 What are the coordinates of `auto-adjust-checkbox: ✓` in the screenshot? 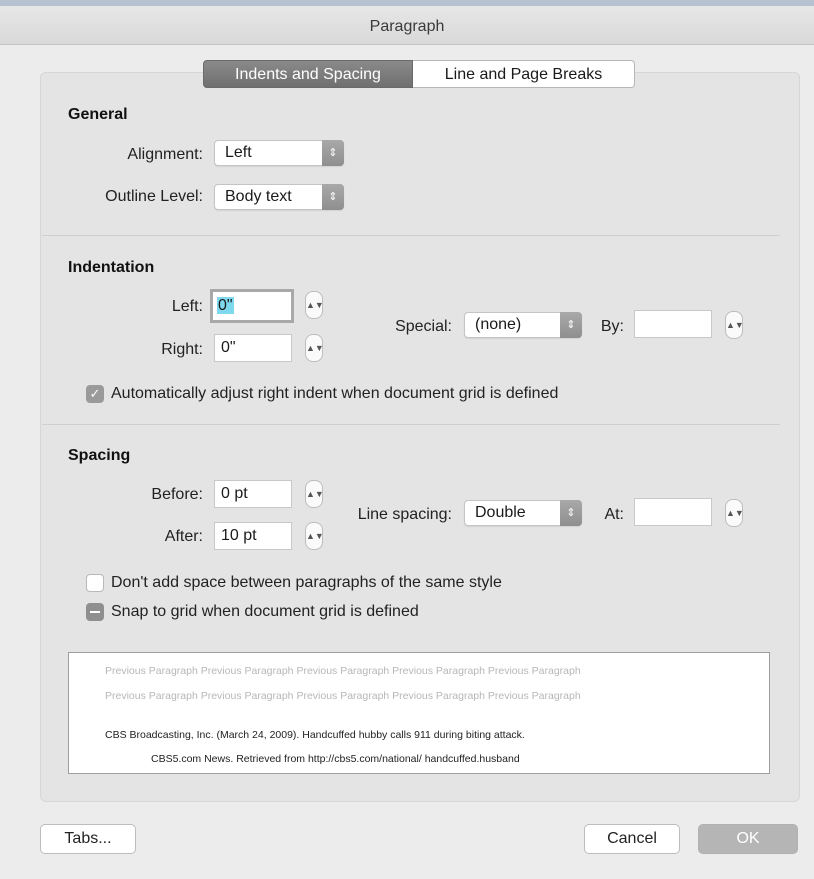 It's located at (95, 394).